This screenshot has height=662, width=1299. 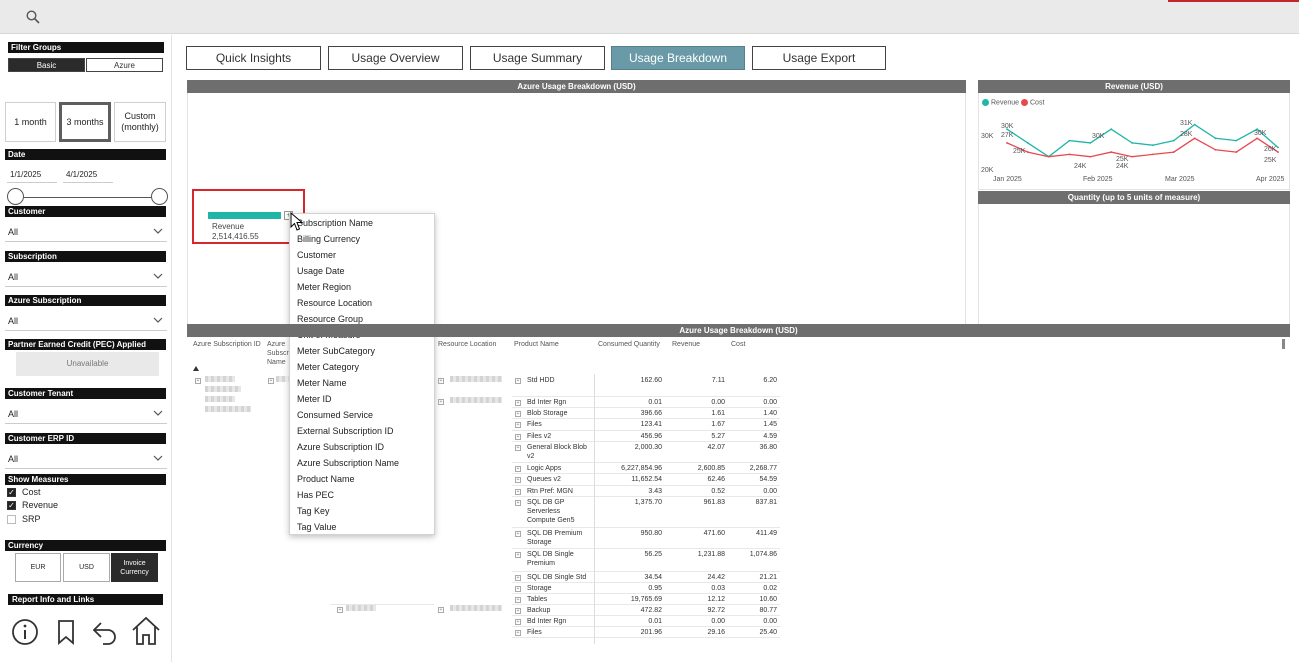 I want to click on col-cost: Cost, so click(x=738, y=344).